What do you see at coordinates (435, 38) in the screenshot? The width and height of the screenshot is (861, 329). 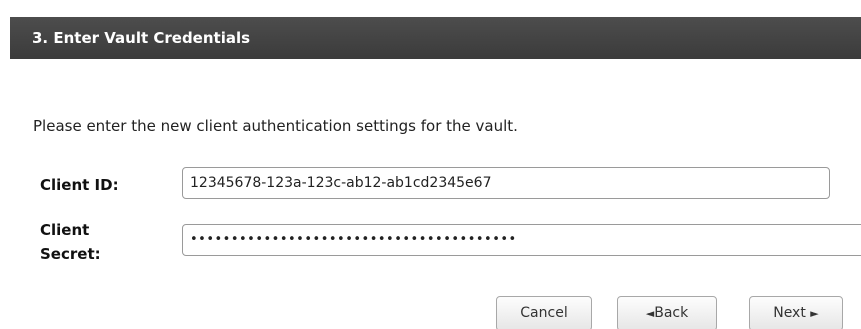 I see `section-header: 3. Enter Vault Credentials` at bounding box center [435, 38].